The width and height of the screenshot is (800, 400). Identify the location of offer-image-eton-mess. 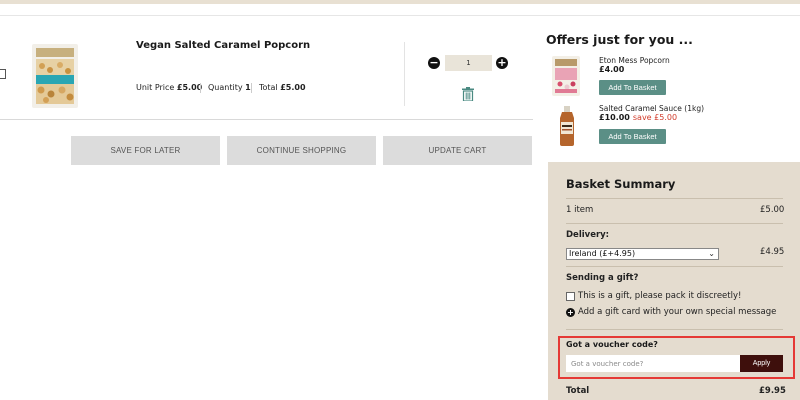
(566, 76).